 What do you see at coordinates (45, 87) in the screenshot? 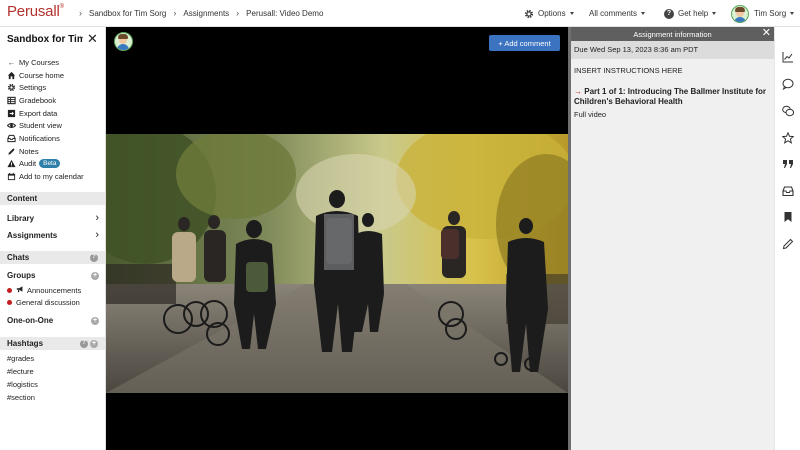
I see `sidebar-item-settings: Settings` at bounding box center [45, 87].